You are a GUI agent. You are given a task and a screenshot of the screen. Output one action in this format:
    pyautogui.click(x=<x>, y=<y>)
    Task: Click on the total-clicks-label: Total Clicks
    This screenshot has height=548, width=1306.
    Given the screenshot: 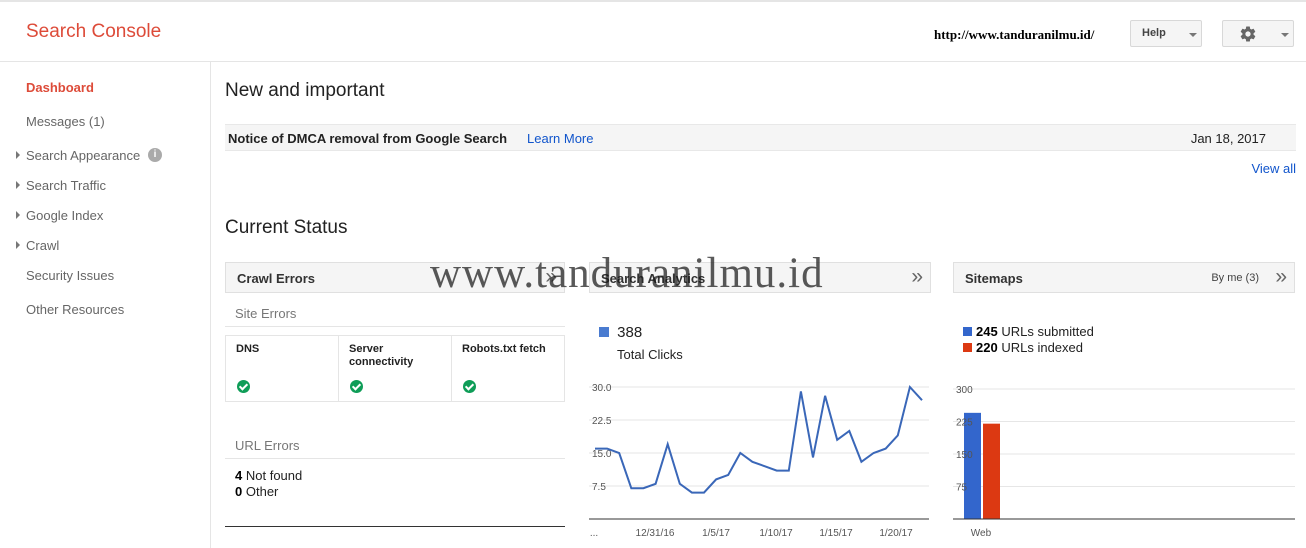 What is the action you would take?
    pyautogui.click(x=650, y=354)
    